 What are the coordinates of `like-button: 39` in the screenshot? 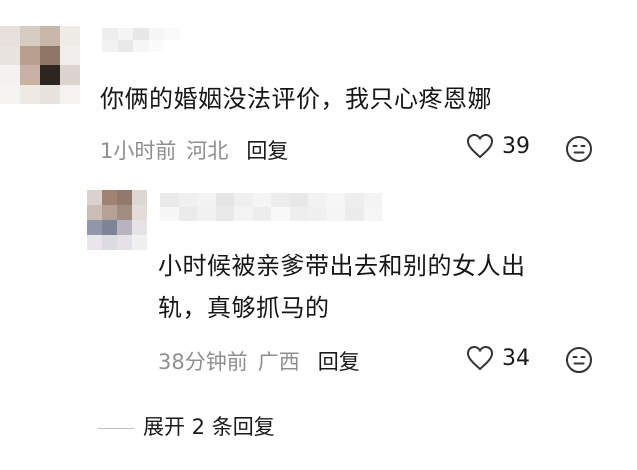 It's located at (498, 146).